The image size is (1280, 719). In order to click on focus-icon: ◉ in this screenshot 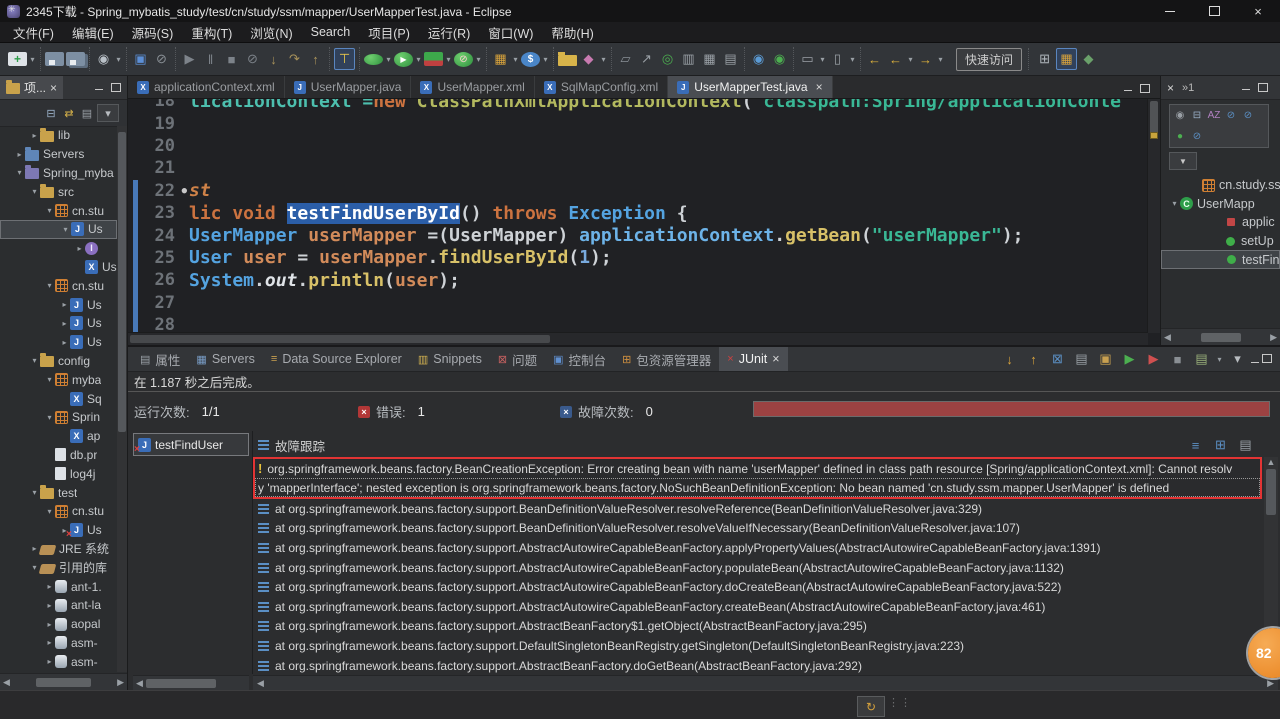, I will do `click(1180, 116)`.